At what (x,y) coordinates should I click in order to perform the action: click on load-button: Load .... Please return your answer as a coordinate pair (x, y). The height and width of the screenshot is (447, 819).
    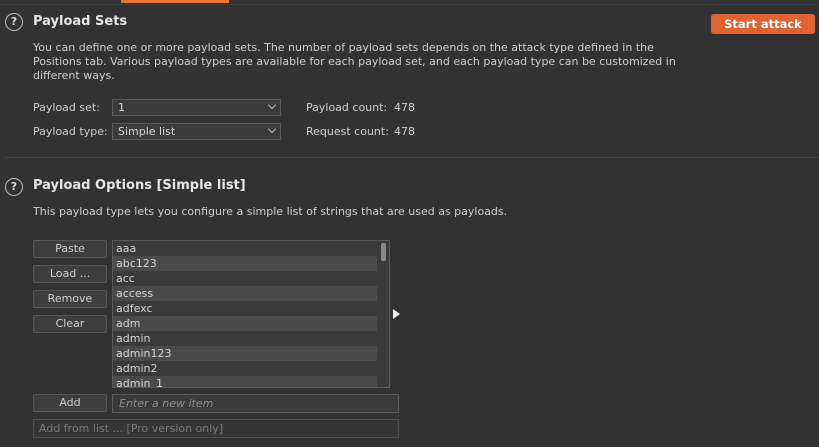
    Looking at the image, I should click on (70, 274).